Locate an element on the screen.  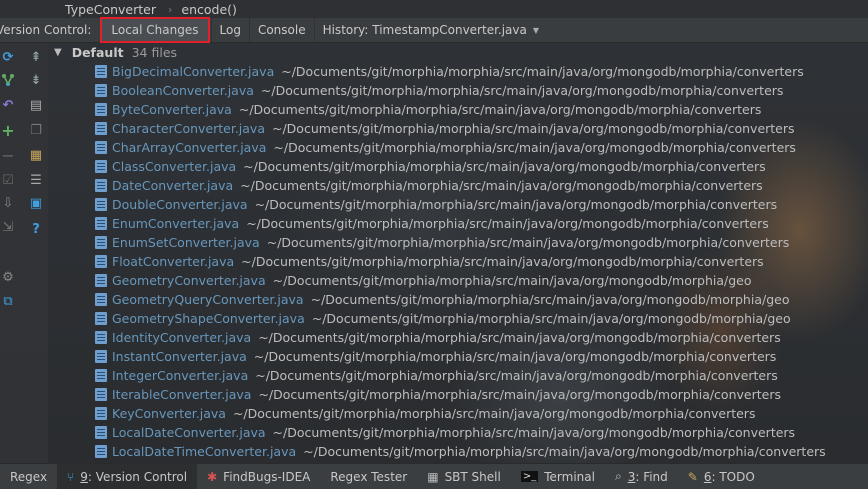
file-name: InstantConverter.java is located at coordinates (179, 356).